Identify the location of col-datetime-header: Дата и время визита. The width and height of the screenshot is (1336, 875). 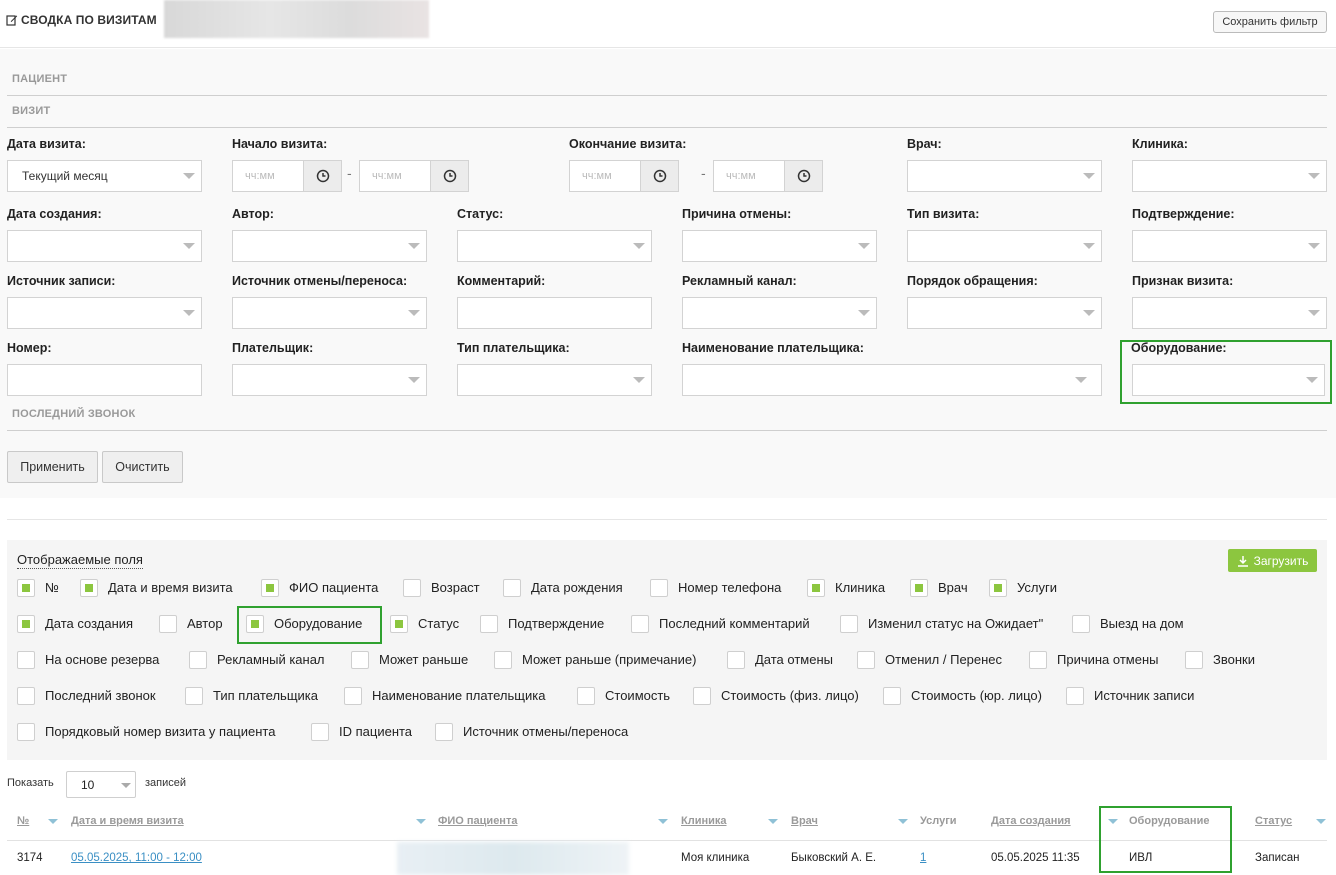
(127, 821).